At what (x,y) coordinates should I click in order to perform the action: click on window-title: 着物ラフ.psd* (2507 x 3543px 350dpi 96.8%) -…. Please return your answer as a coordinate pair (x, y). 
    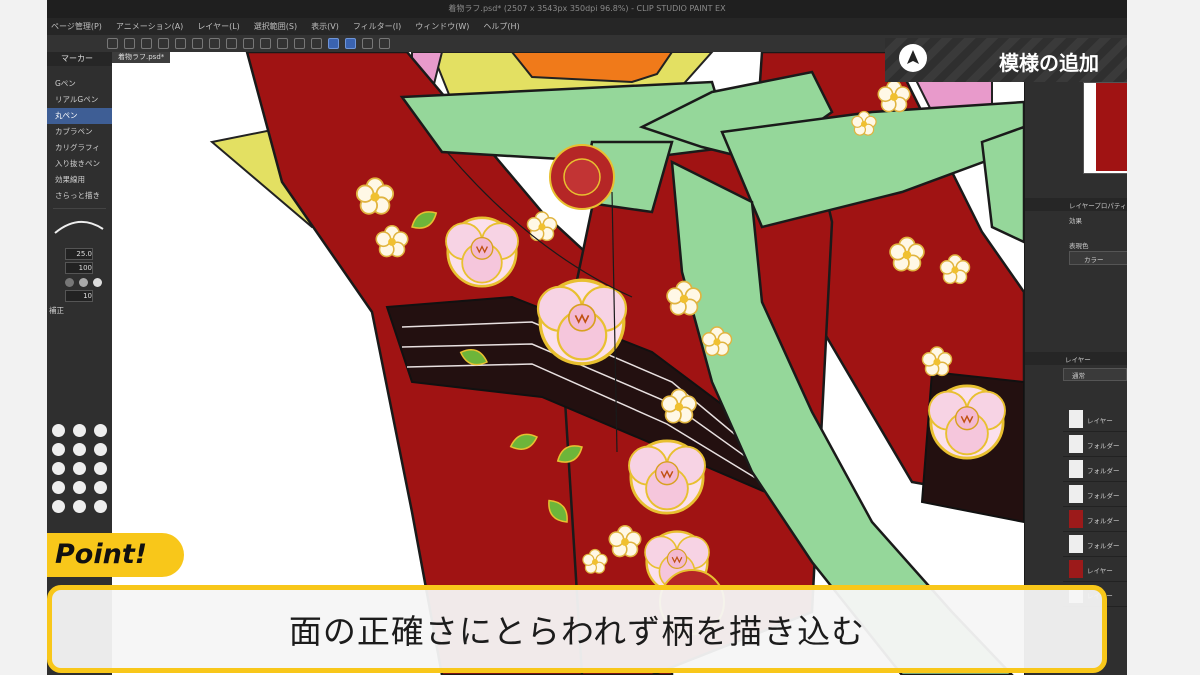
    Looking at the image, I should click on (587, 9).